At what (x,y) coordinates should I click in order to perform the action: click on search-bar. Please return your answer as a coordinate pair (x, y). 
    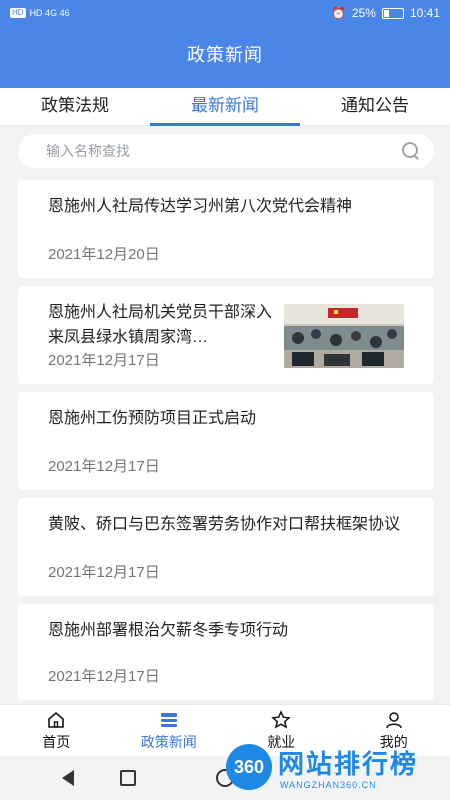
    Looking at the image, I should click on (226, 151).